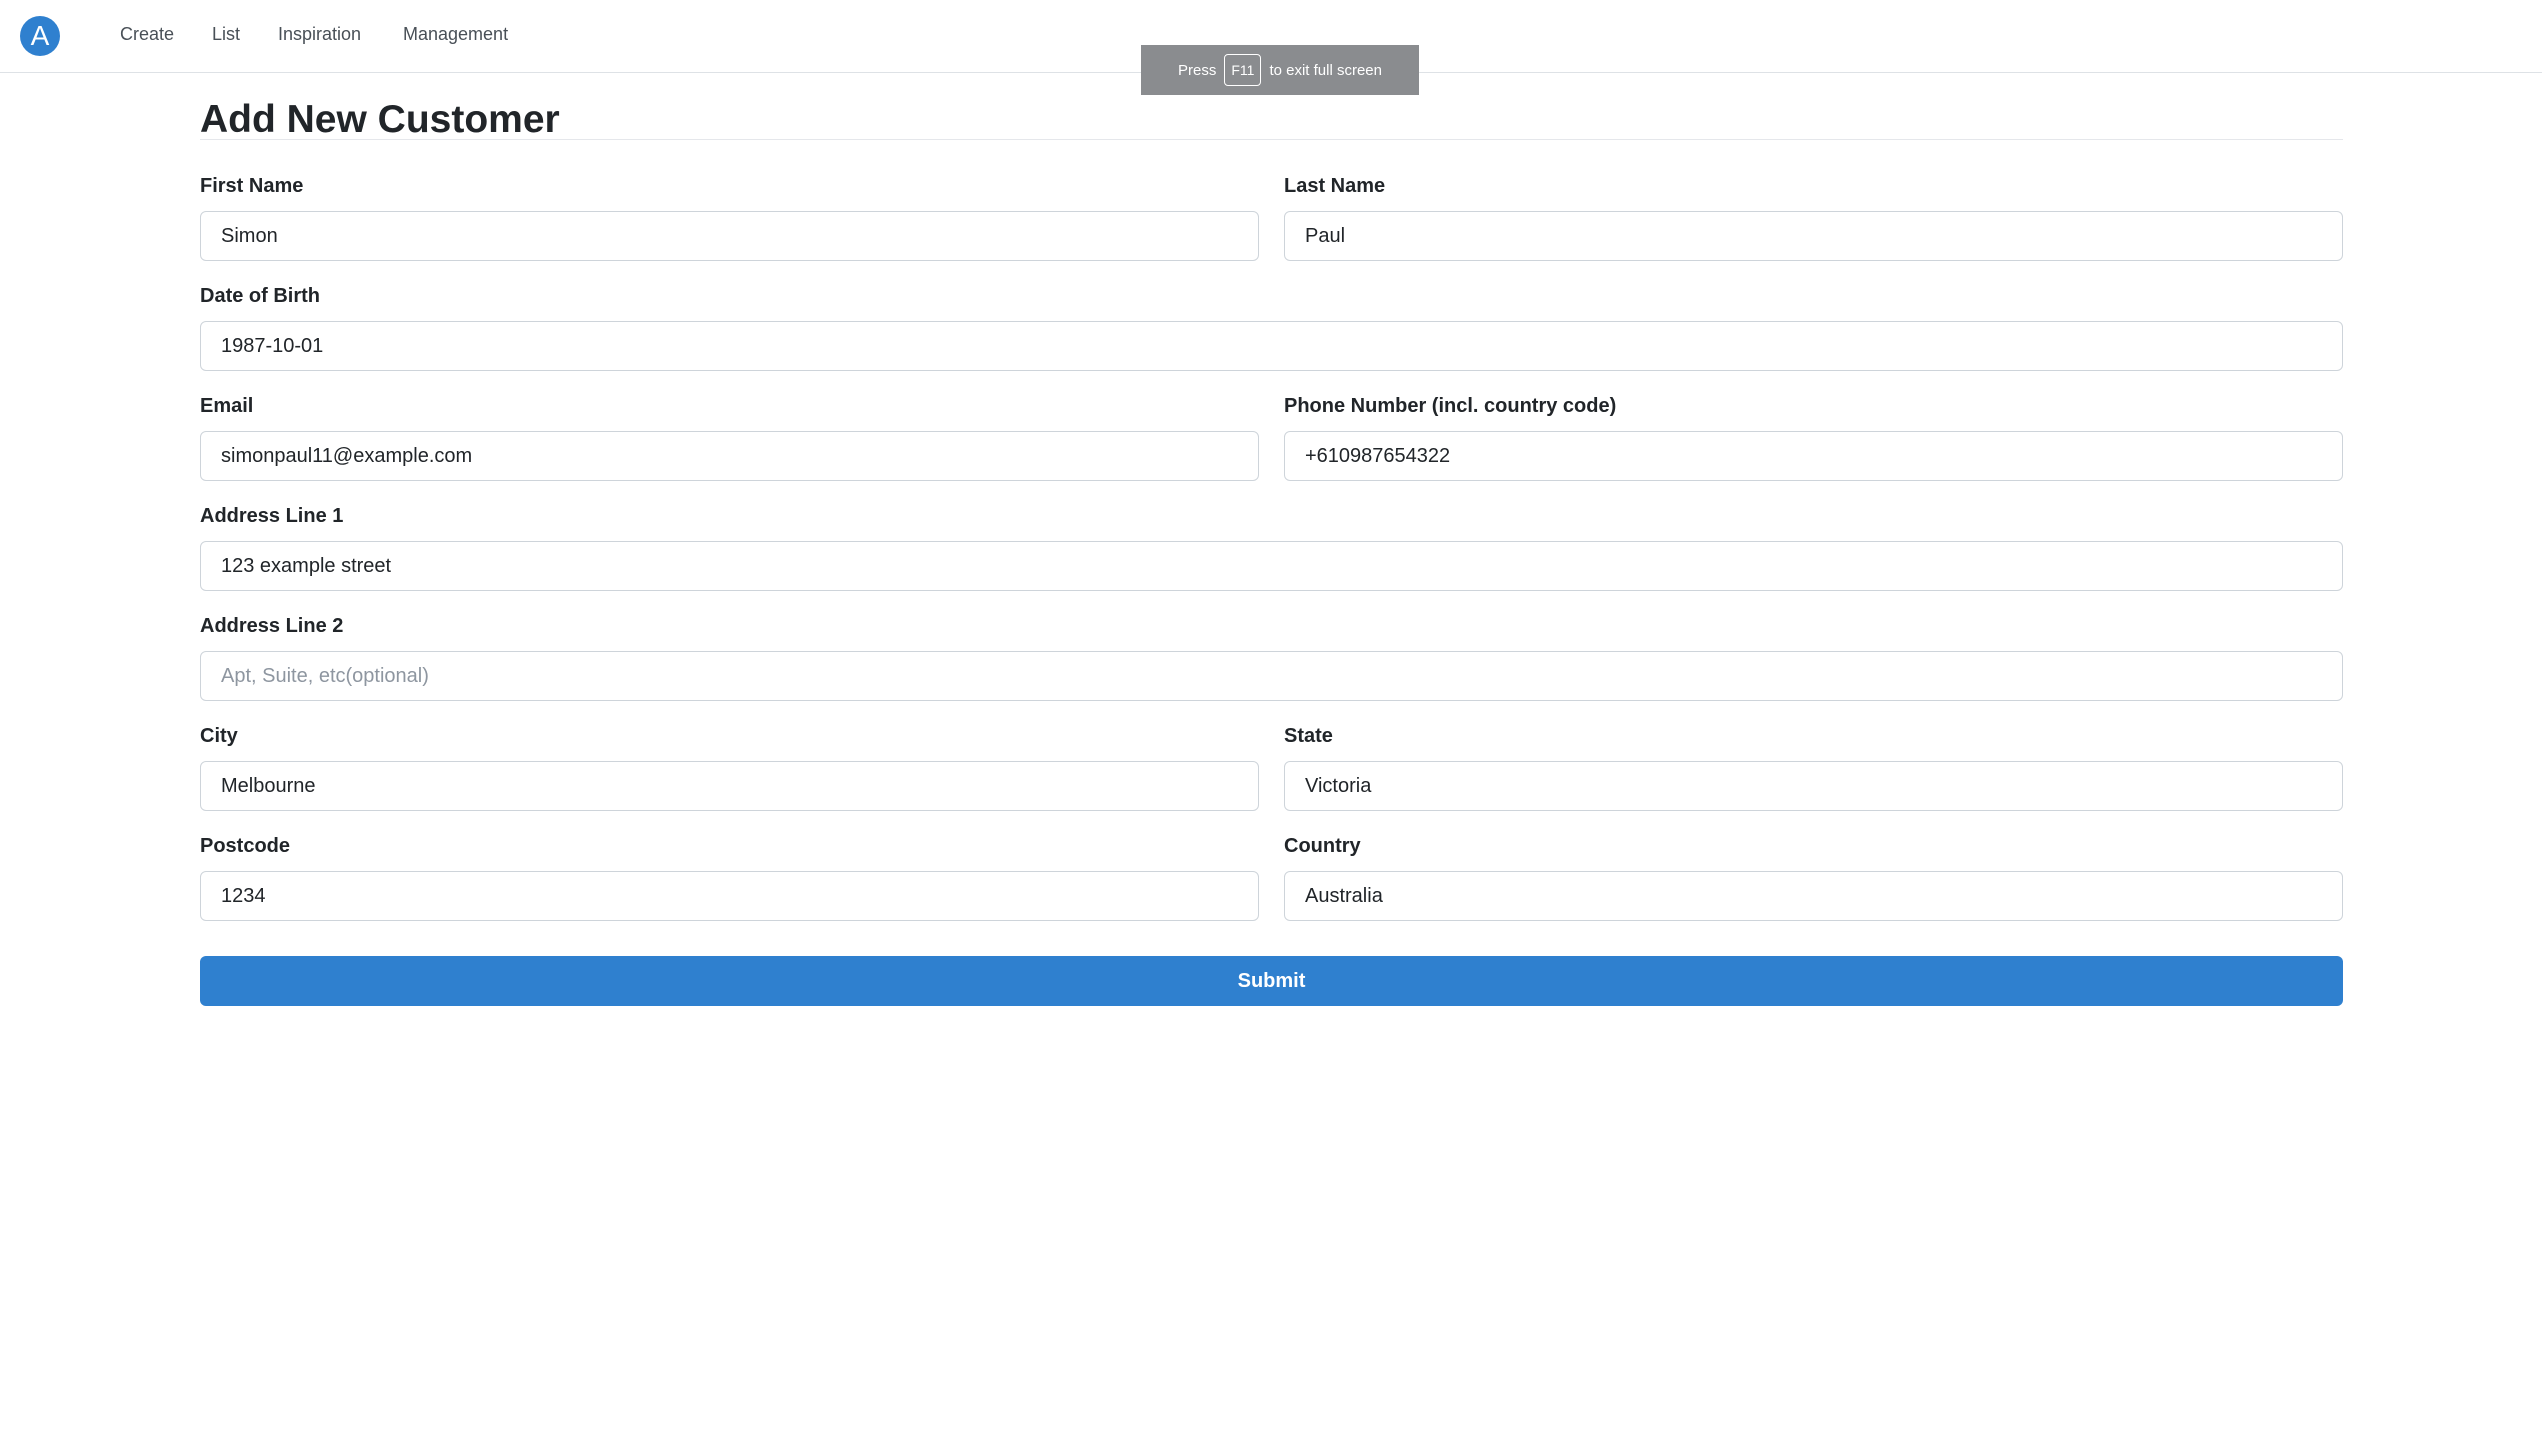 The height and width of the screenshot is (1438, 2542). I want to click on address-line-2-label: Address Line 2, so click(272, 626).